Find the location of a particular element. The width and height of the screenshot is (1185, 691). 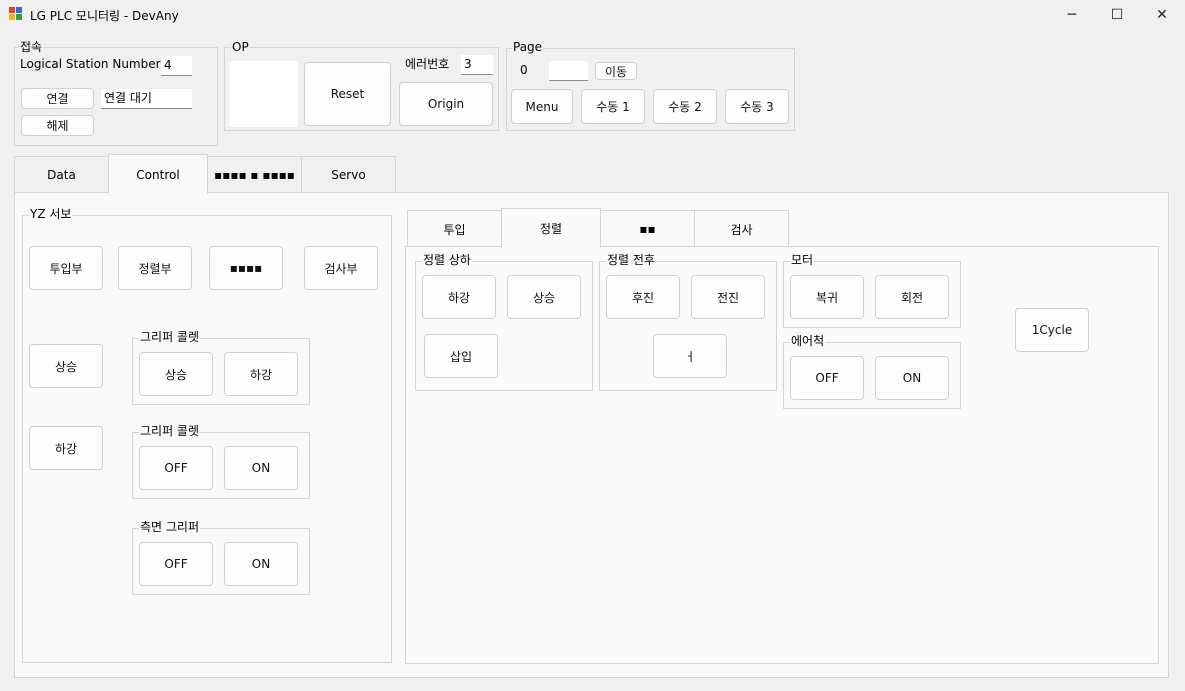

air-chuck-off-button: OFF is located at coordinates (827, 378).